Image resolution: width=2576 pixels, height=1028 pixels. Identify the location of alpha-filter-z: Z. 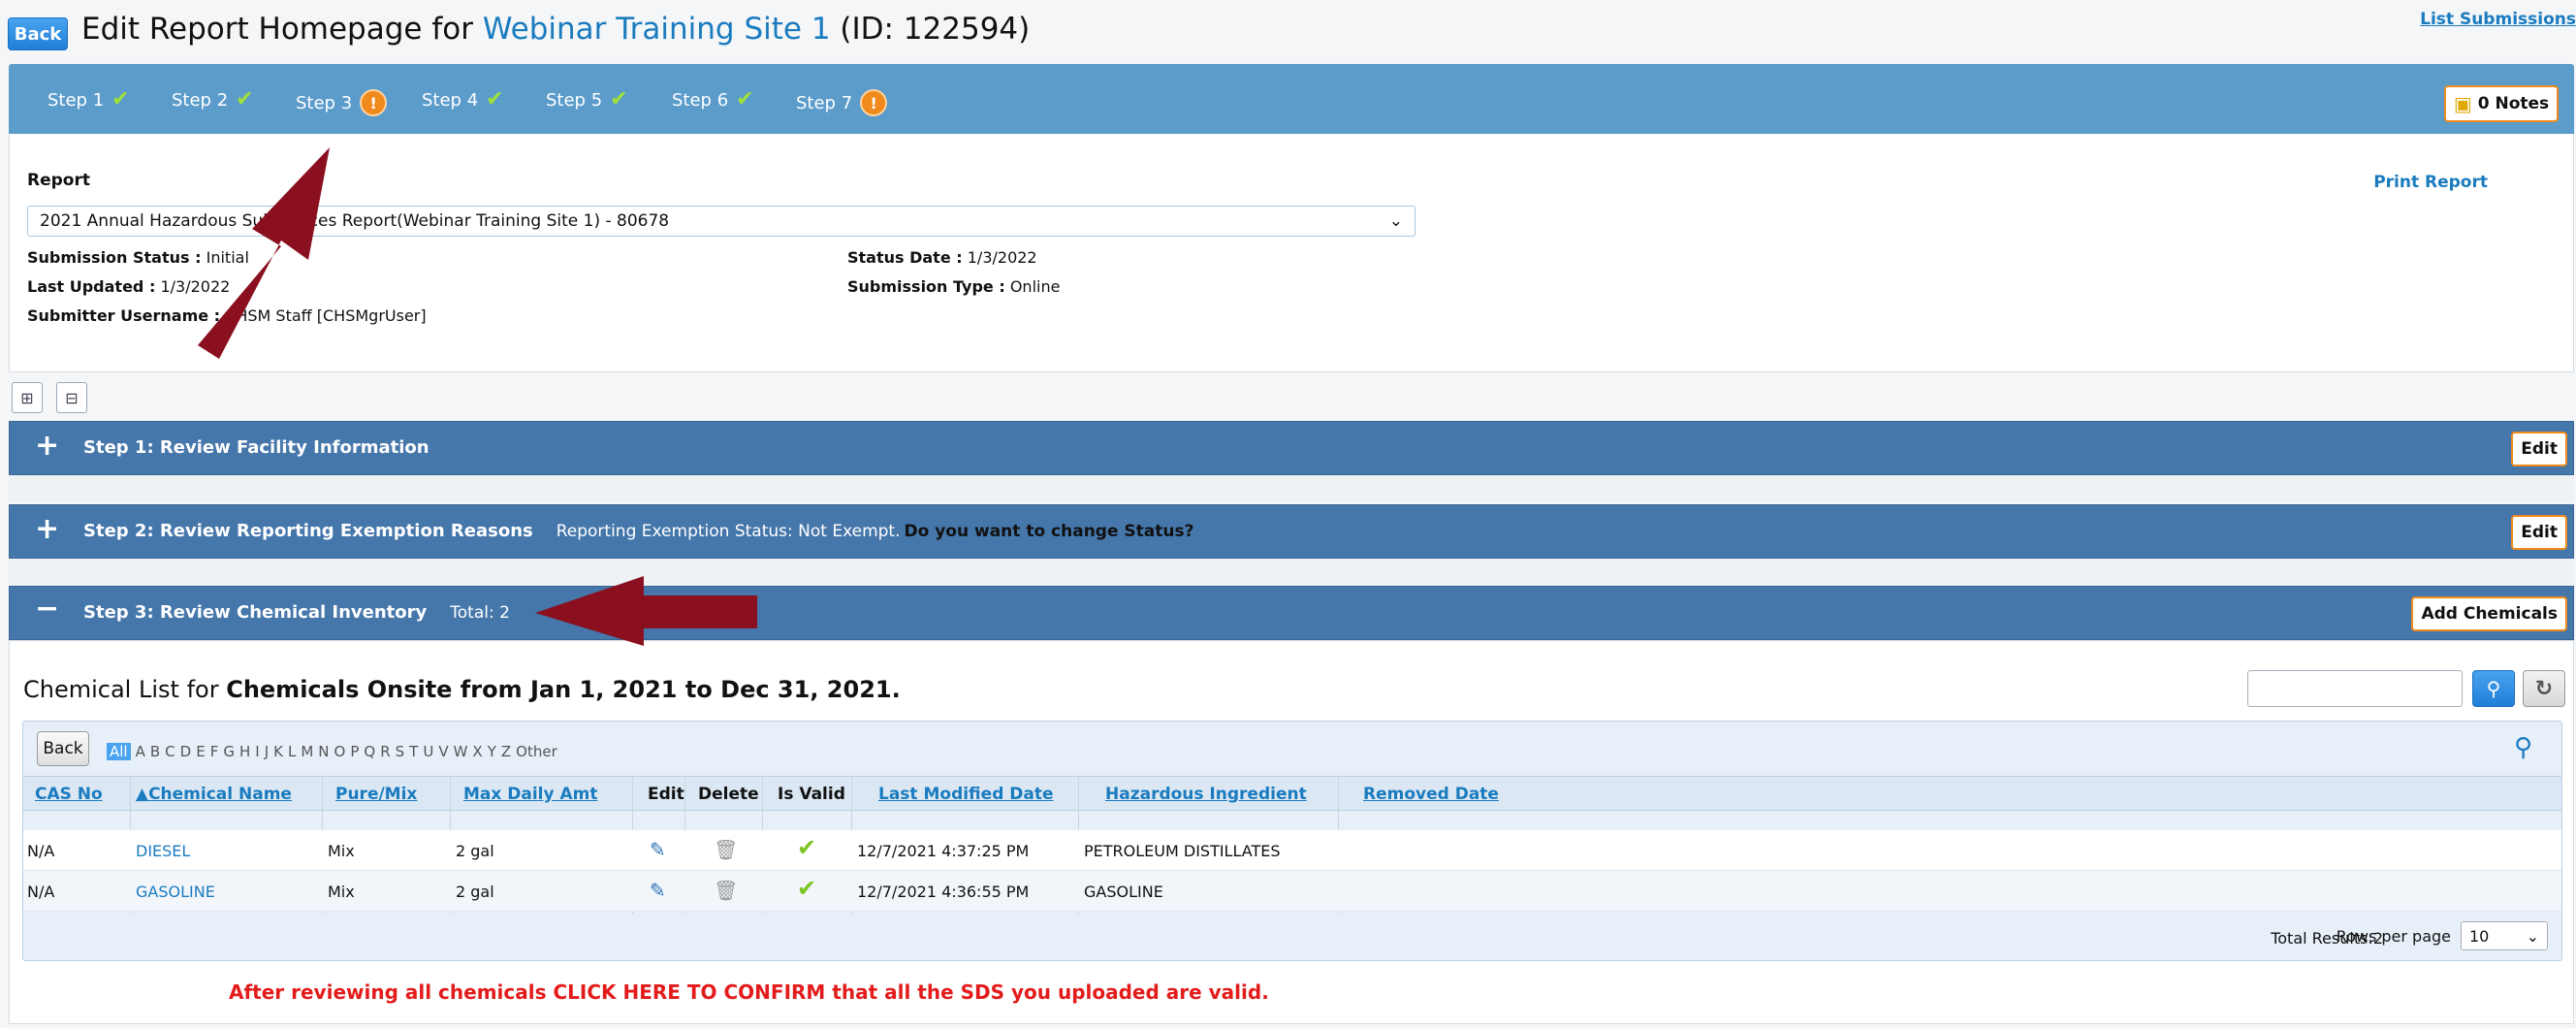
(506, 751).